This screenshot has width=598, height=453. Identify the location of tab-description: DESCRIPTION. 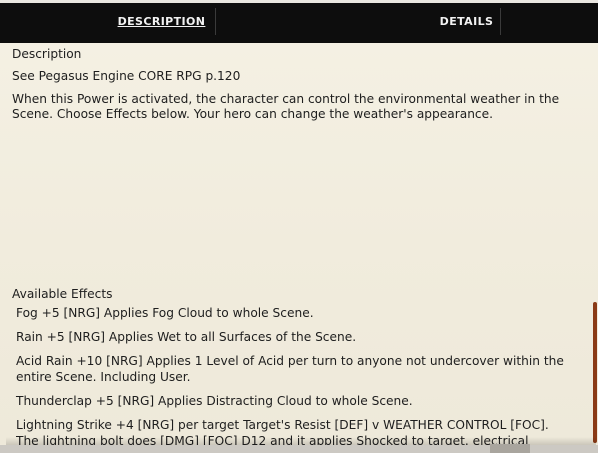
(161, 21).